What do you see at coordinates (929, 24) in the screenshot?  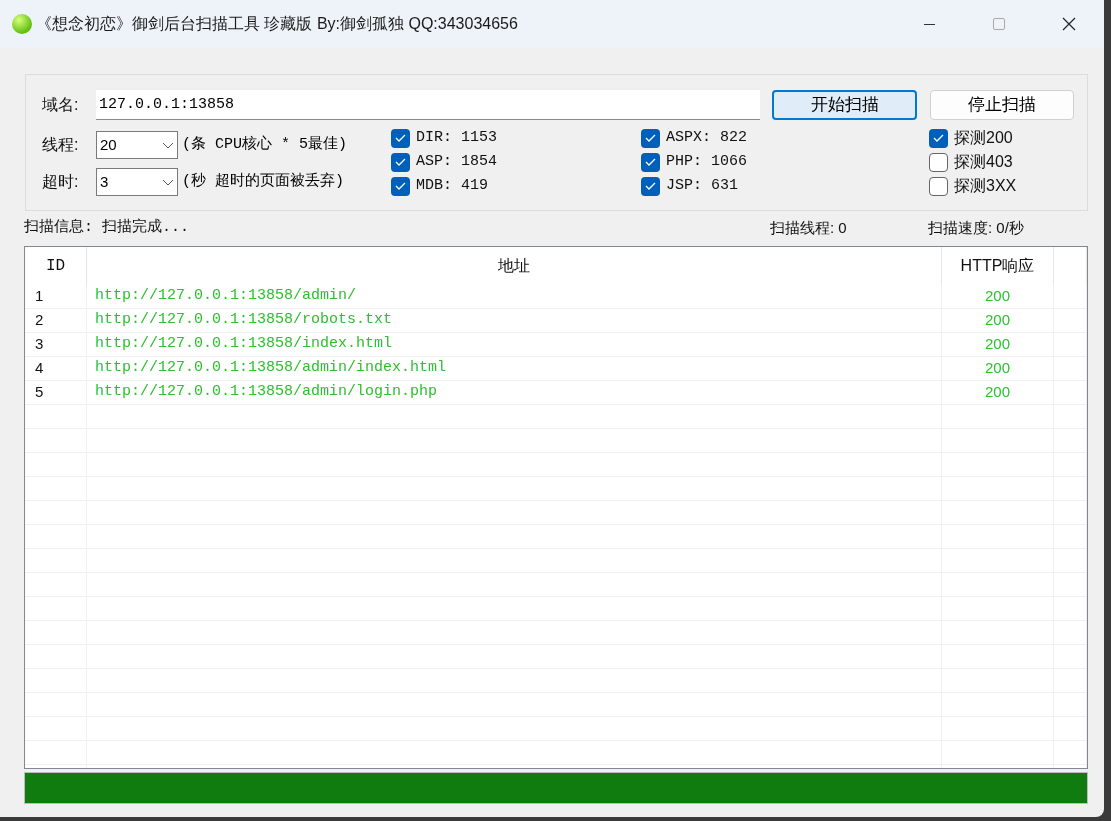 I see `minimize-icon` at bounding box center [929, 24].